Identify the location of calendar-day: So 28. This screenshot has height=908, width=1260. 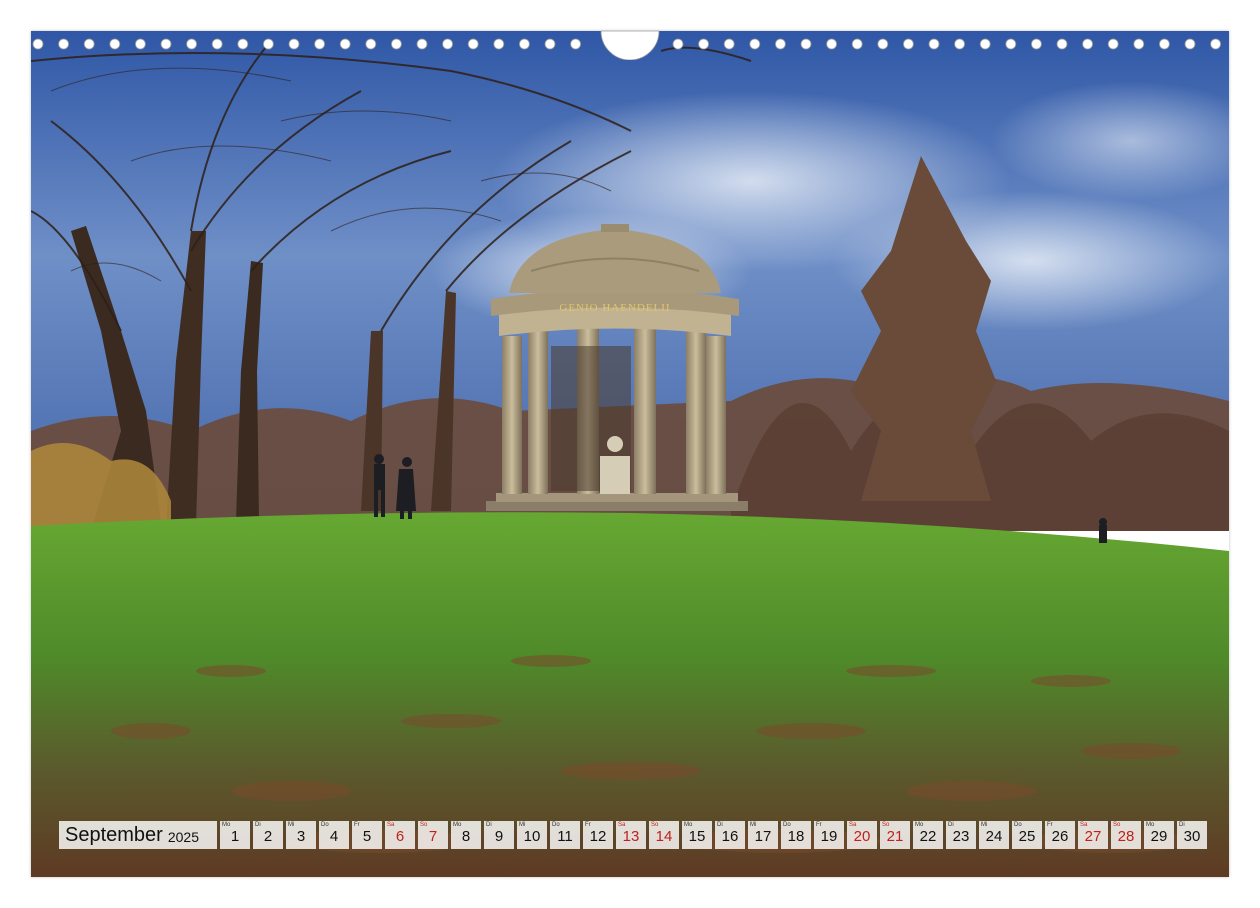
(1126, 835).